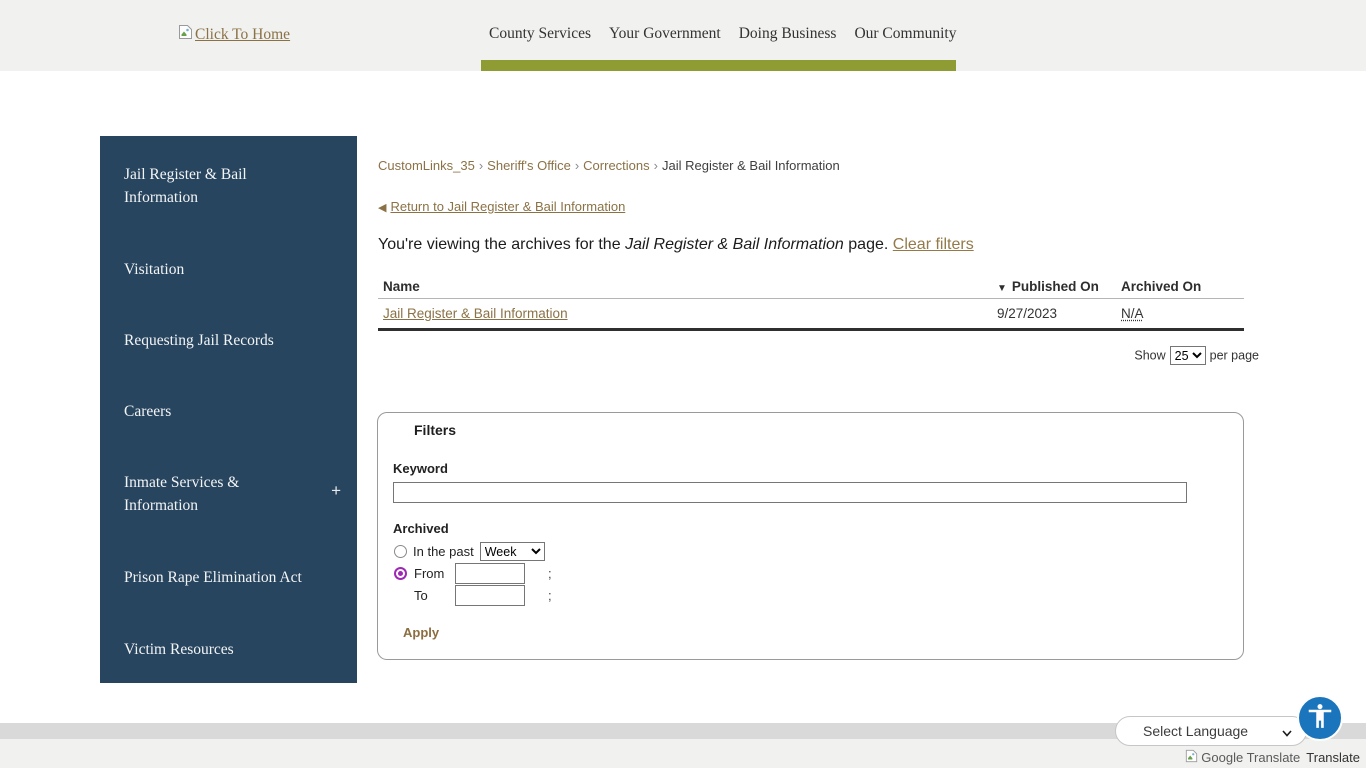 The width and height of the screenshot is (1366, 768). Describe the element at coordinates (790, 492) in the screenshot. I see `keyword-input` at that location.